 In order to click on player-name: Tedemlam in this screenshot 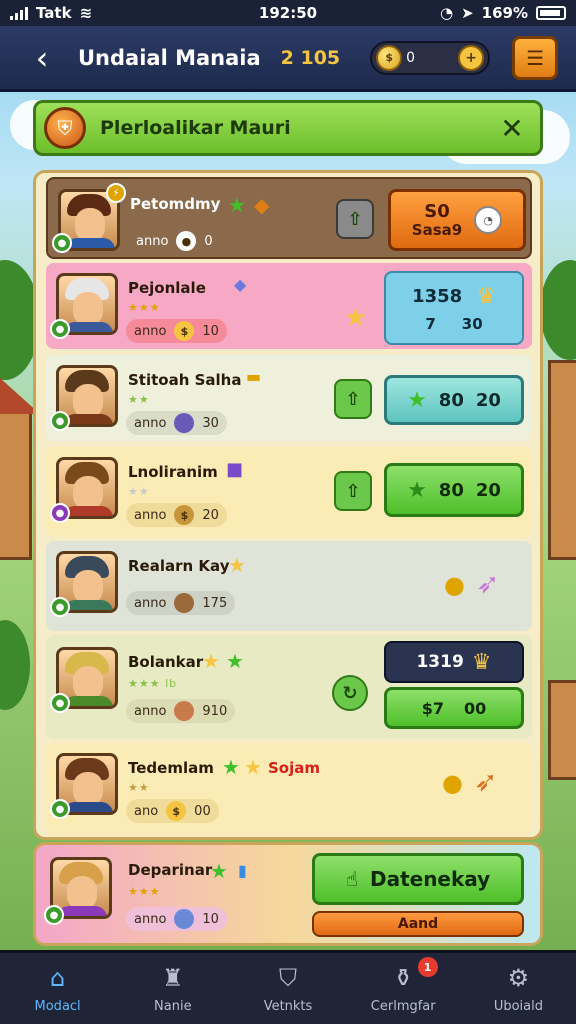, I will do `click(171, 768)`.